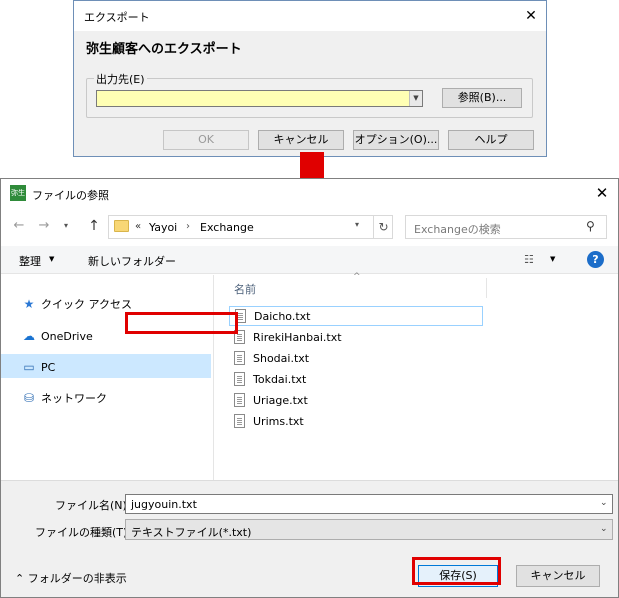 This screenshot has width=619, height=598. What do you see at coordinates (282, 316) in the screenshot?
I see `file-name: Daicho.txt` at bounding box center [282, 316].